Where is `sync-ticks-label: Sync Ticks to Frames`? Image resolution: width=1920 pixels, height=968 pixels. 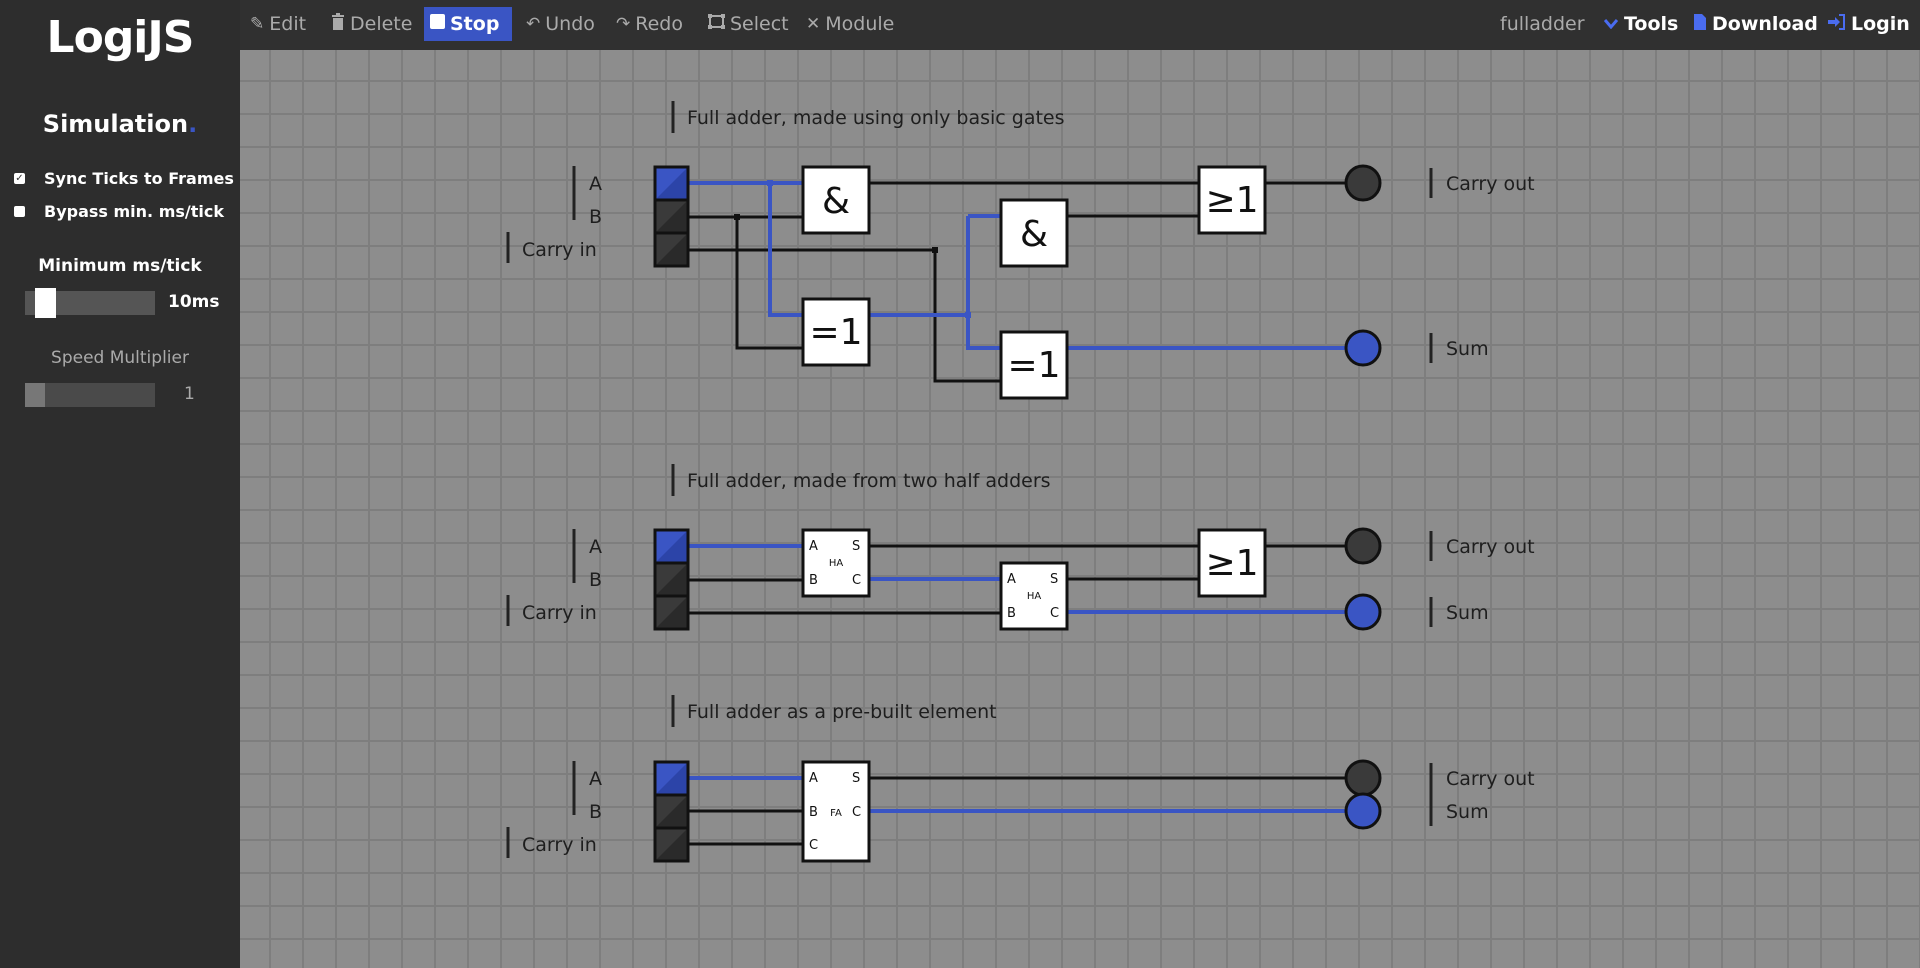
sync-ticks-label: Sync Ticks to Frames is located at coordinates (139, 178).